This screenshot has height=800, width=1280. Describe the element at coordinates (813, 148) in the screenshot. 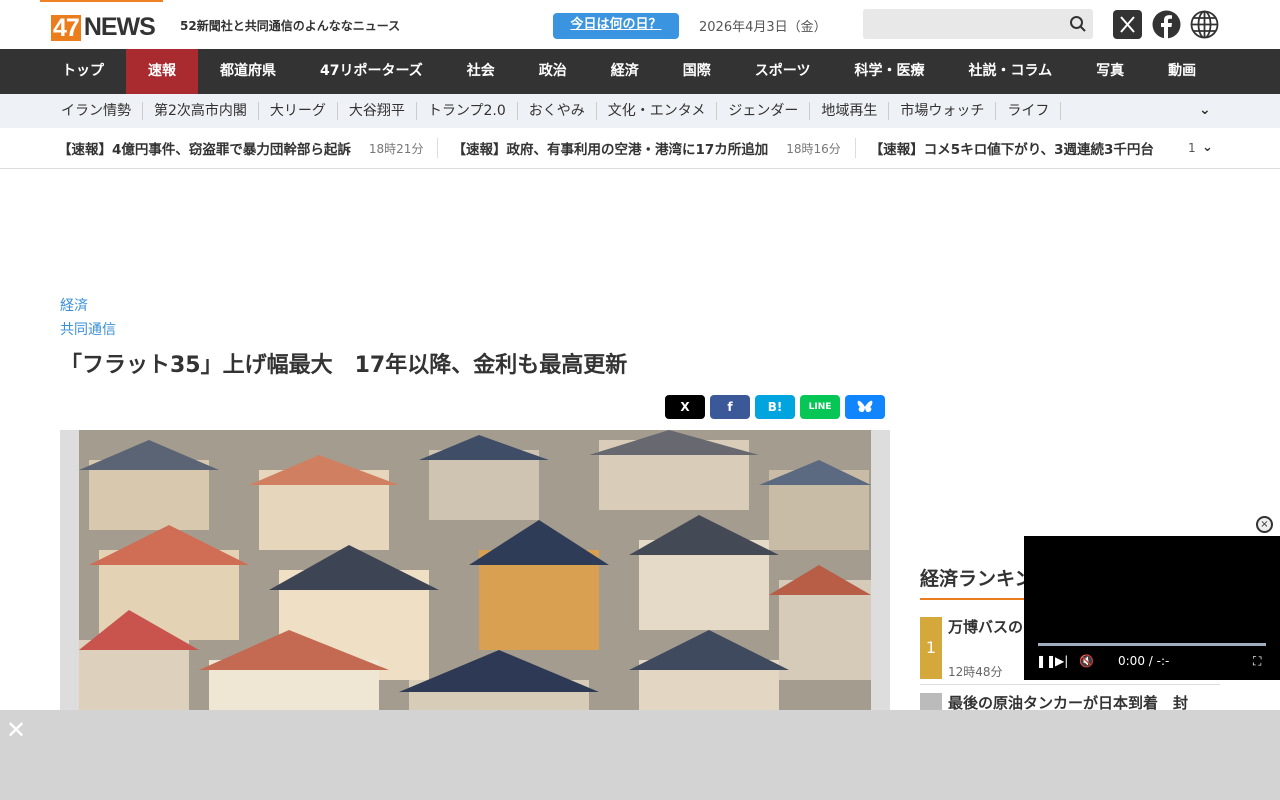

I see `ticker-time: 18時16分` at that location.